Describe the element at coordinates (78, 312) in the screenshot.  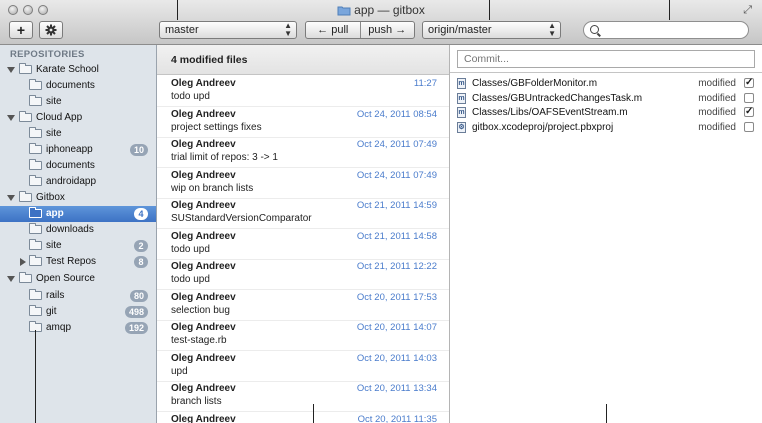
I see `sidebar-item-git: git 498` at that location.